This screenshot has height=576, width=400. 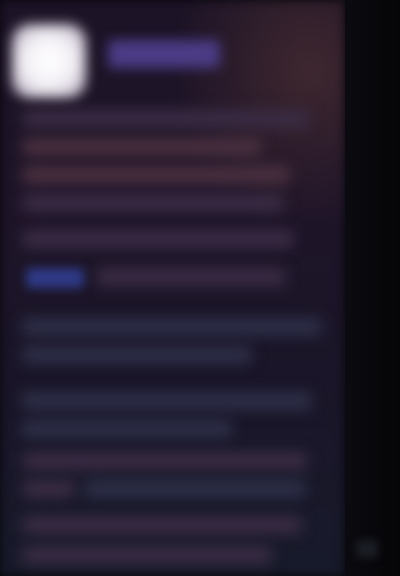 I want to click on sender-name, so click(x=164, y=54).